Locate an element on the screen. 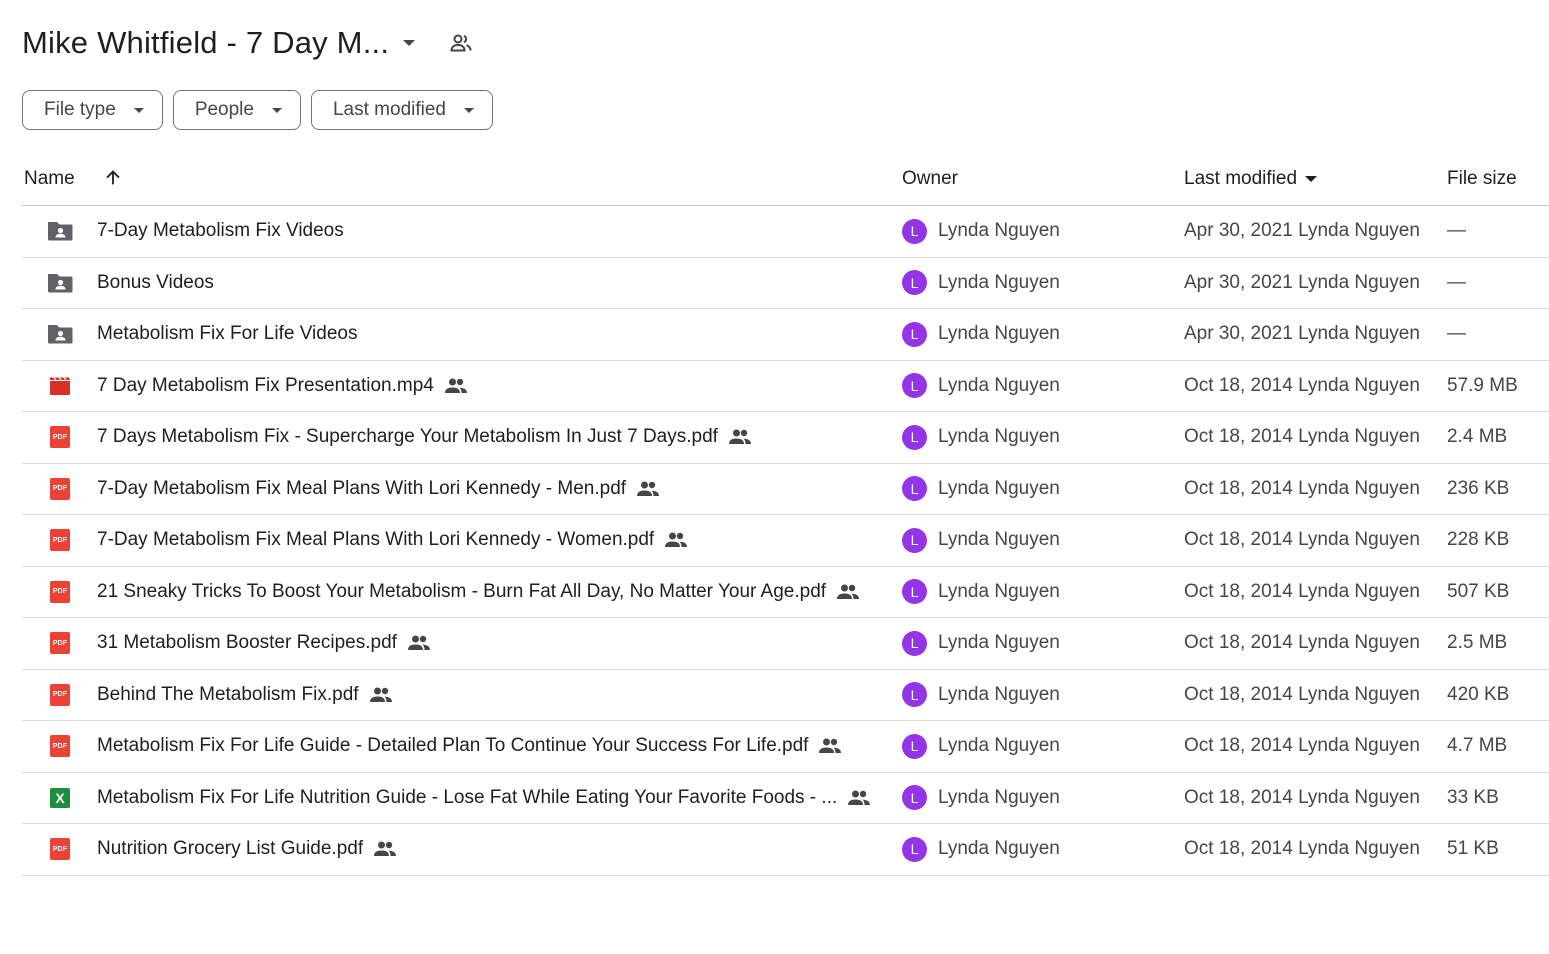 The width and height of the screenshot is (1549, 954). file-name-cell: Metabolism Fix For Life Videos is located at coordinates (227, 334).